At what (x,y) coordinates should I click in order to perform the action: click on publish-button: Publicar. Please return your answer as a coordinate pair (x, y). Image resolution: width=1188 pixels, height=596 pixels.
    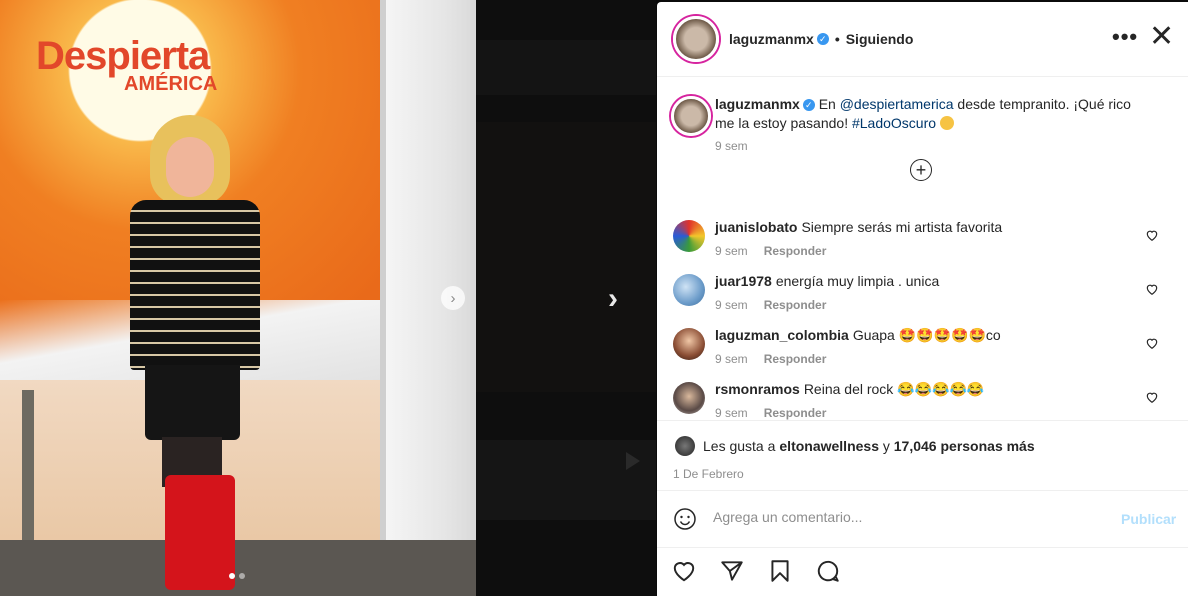
    Looking at the image, I should click on (1148, 519).